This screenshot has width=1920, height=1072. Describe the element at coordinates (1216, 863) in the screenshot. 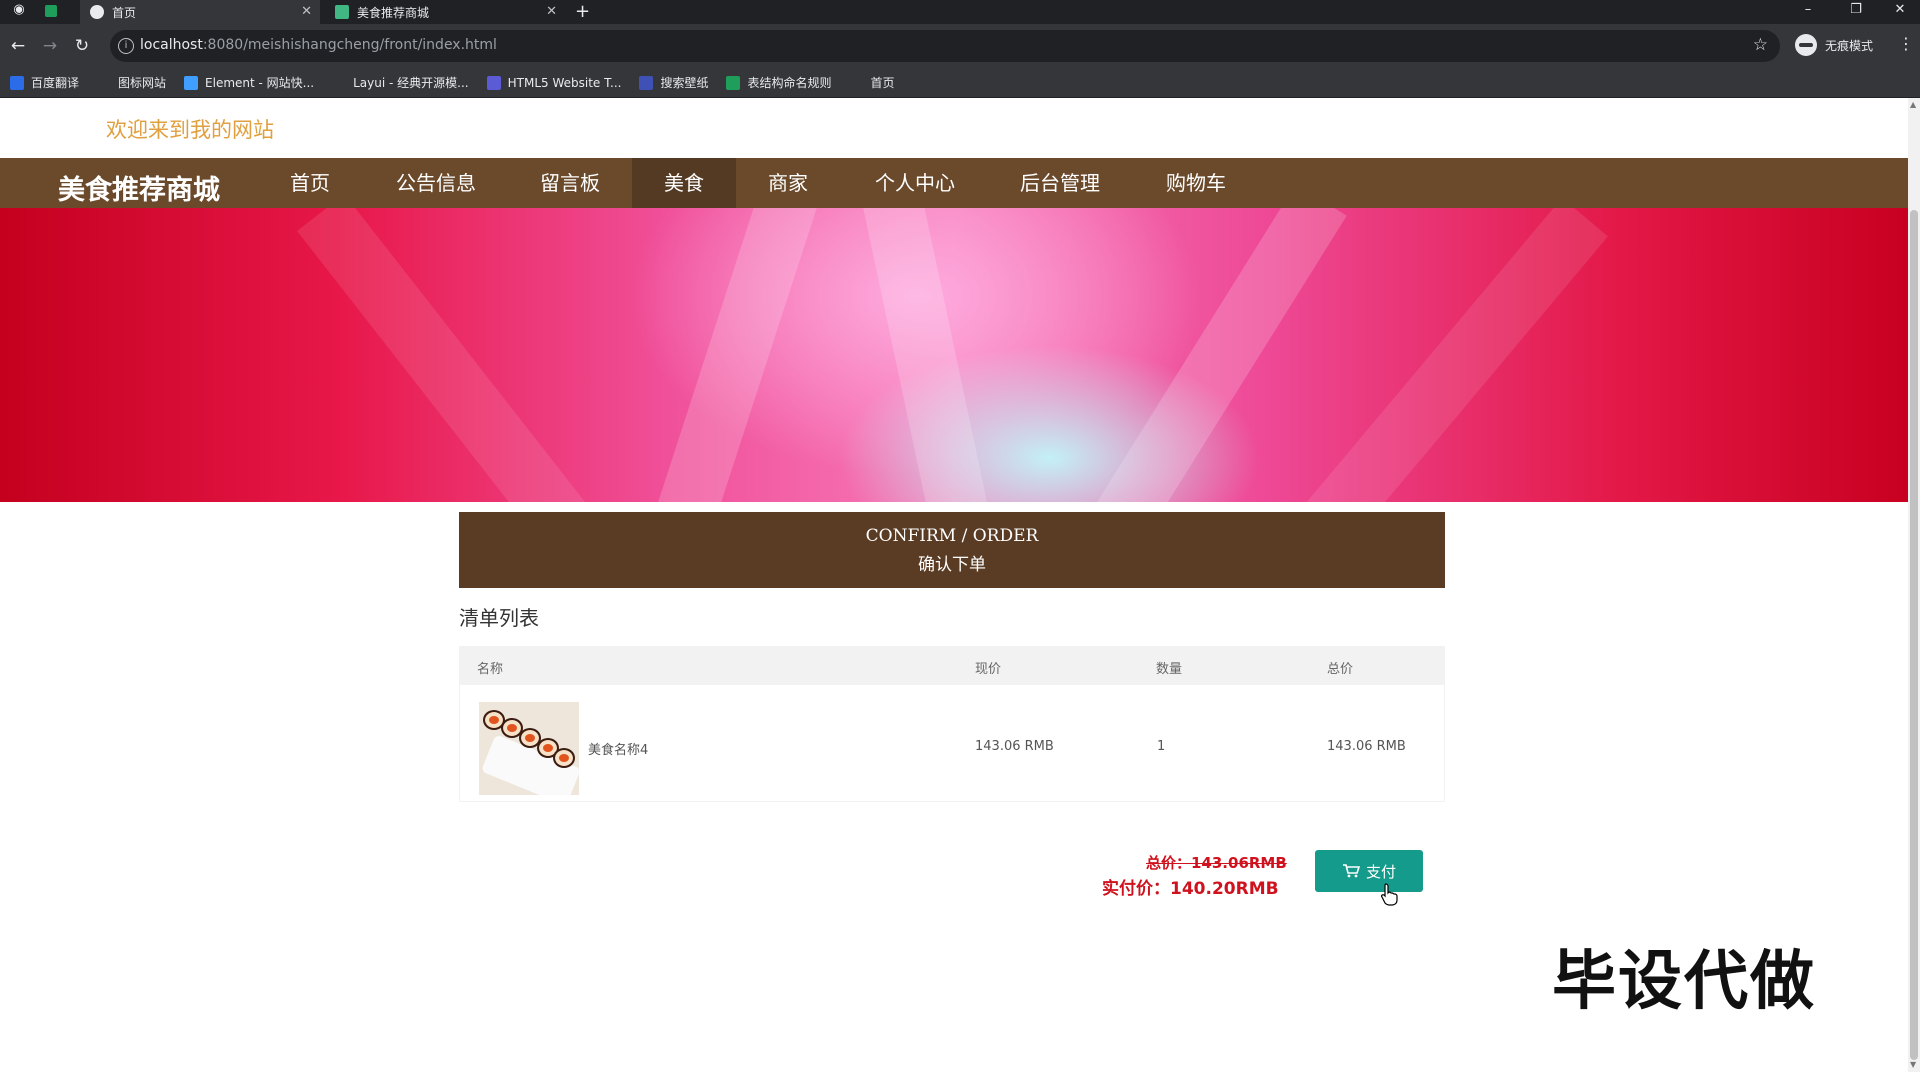

I see `original-total-price: 总价：143.06RMB` at that location.